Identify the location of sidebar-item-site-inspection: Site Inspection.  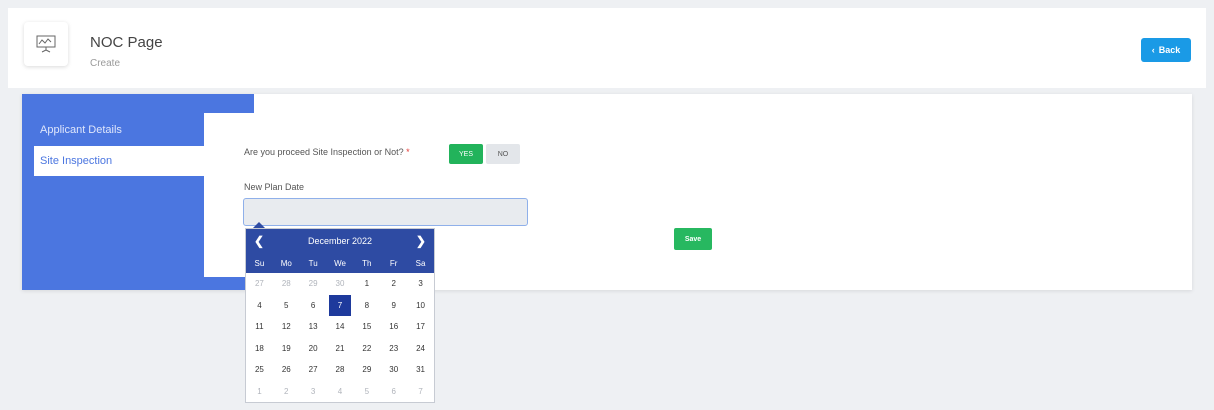
(119, 161).